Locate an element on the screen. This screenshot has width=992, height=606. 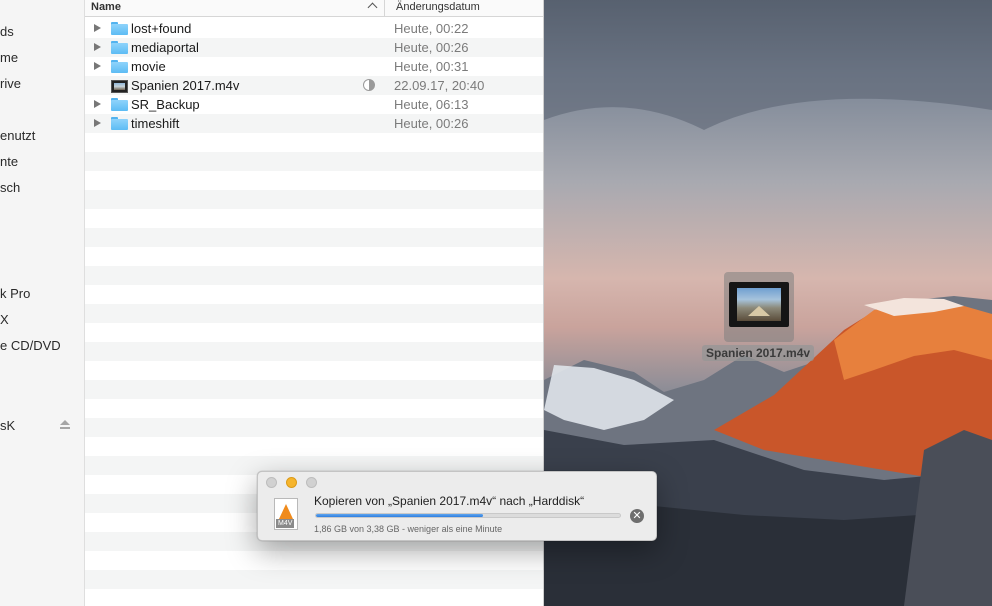
file-name: SR_Backup is located at coordinates (165, 104).